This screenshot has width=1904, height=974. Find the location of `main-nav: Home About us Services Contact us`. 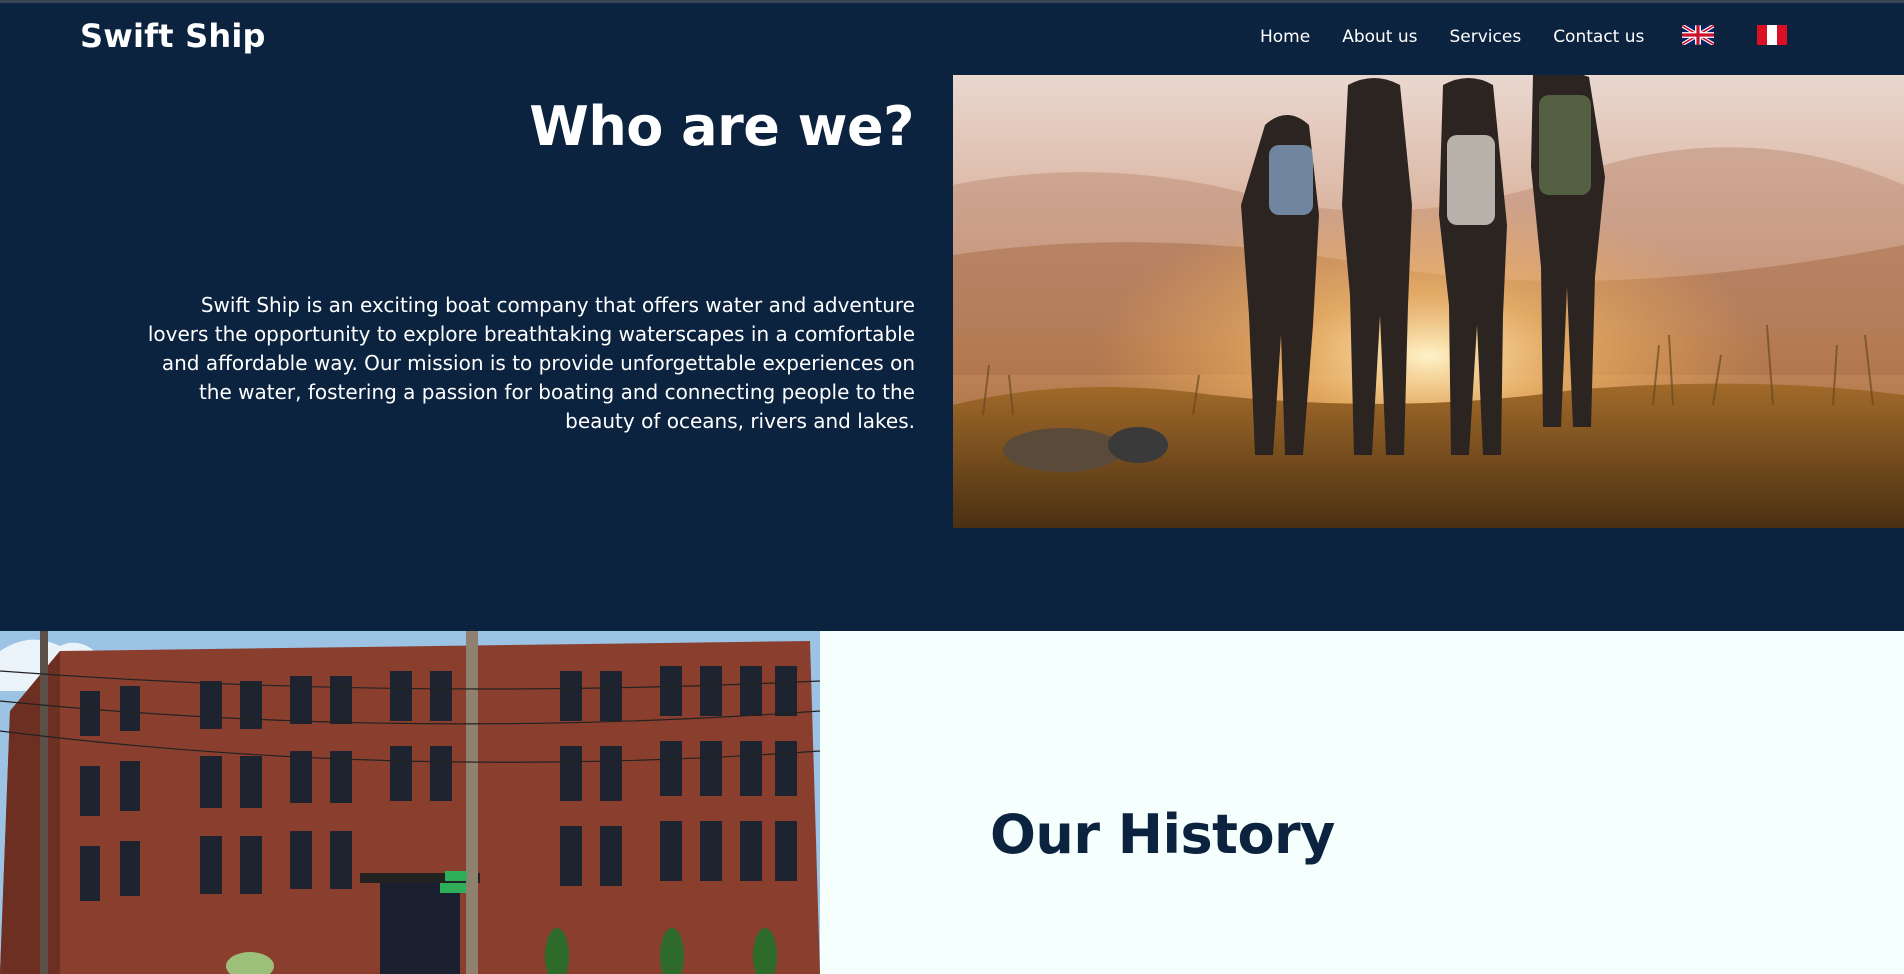

main-nav: Home About us Services Contact us is located at coordinates (1468, 37).